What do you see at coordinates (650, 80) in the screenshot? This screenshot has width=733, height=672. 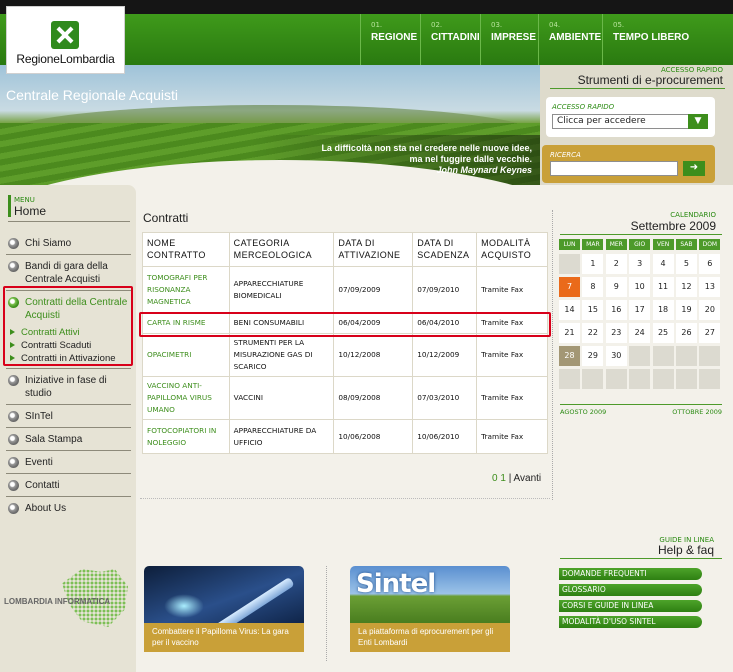 I see `quick-heading: Strumenti di e-procurement` at bounding box center [650, 80].